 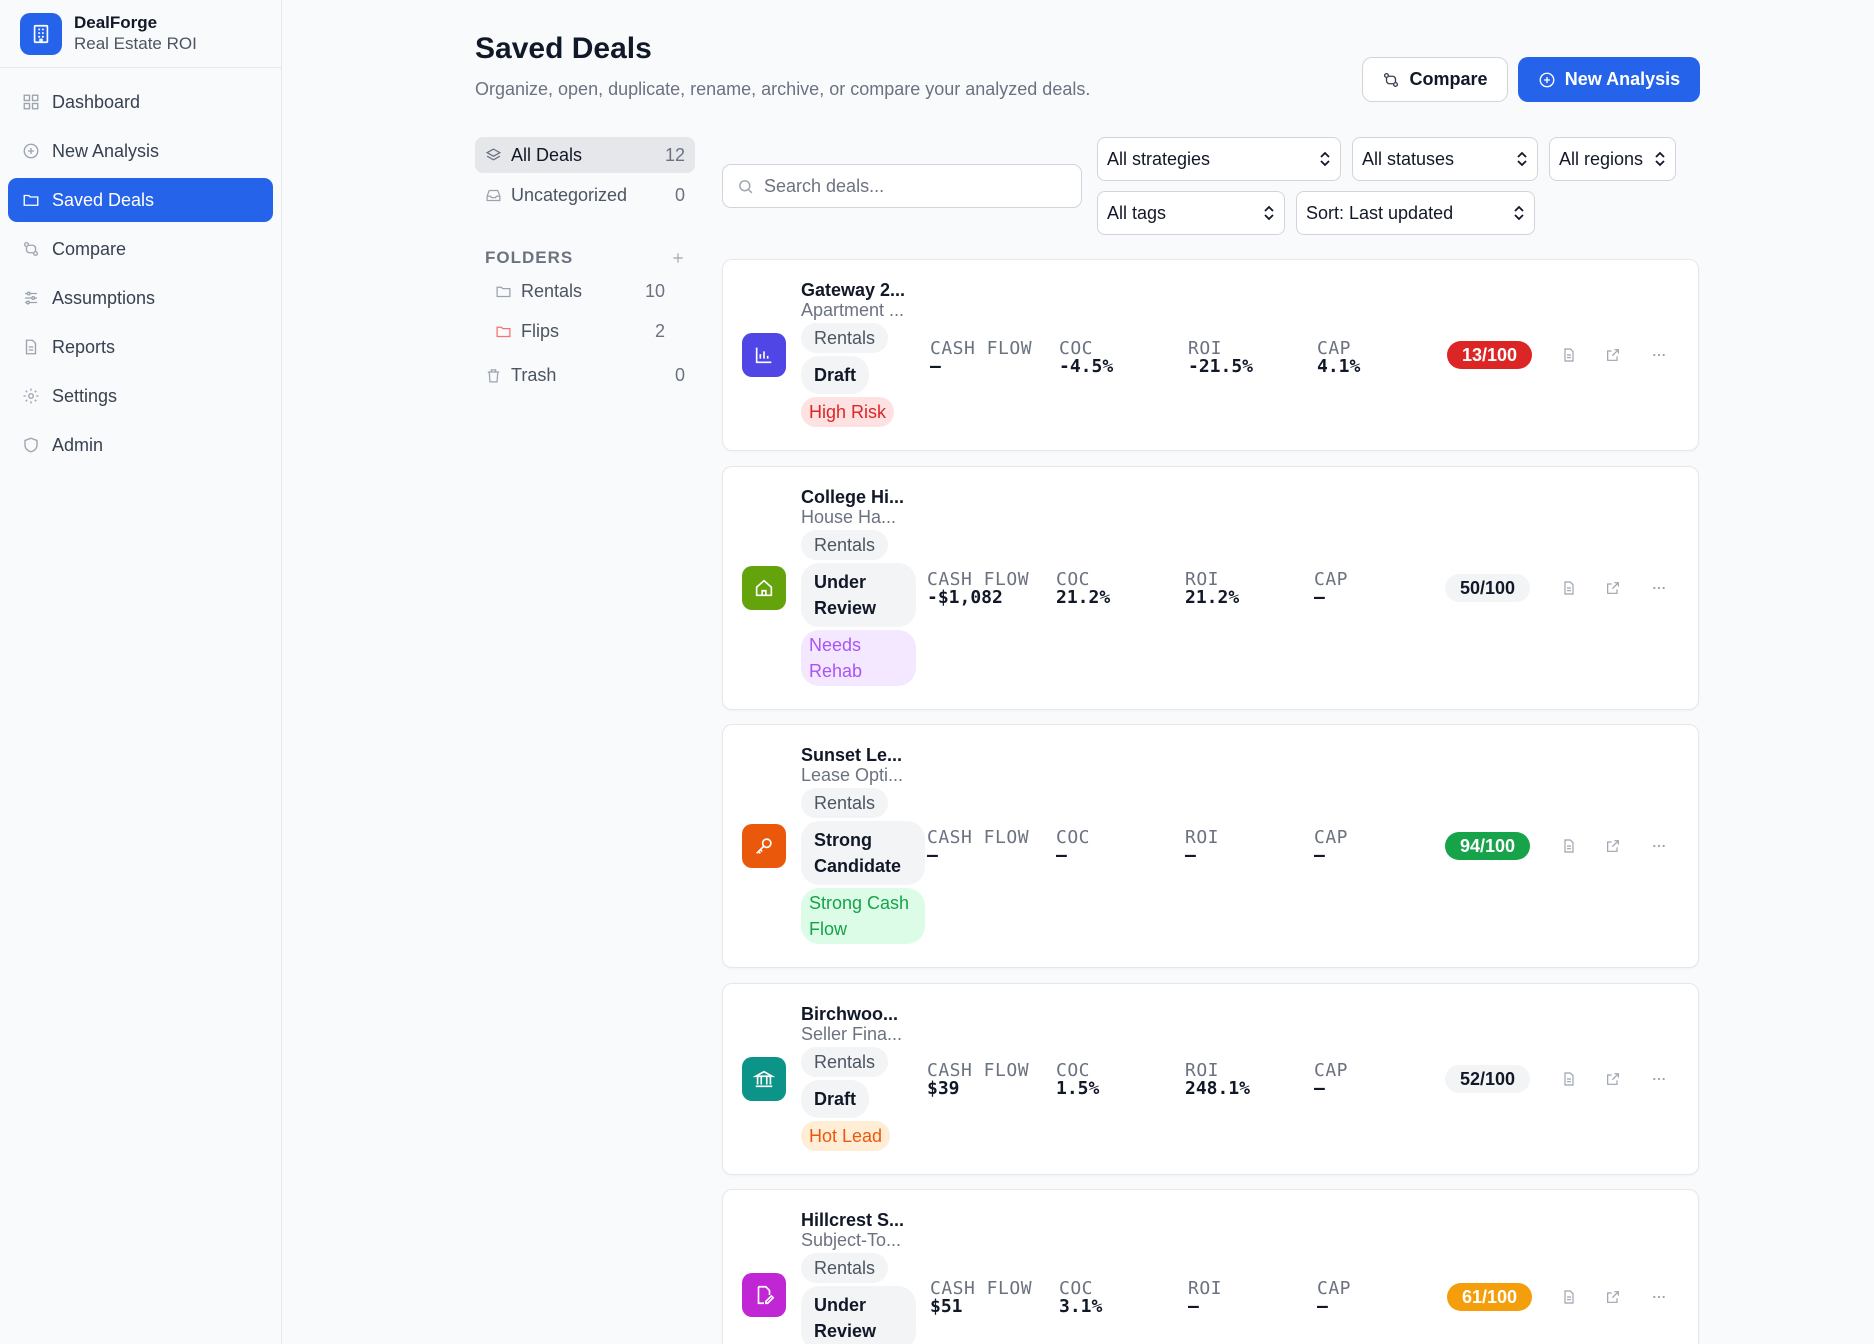 What do you see at coordinates (946, 1306) in the screenshot?
I see `metric-value: $51` at bounding box center [946, 1306].